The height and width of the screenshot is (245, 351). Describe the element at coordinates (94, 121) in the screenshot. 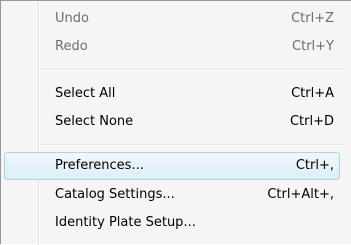

I see `menu-item-label: Select None` at that location.